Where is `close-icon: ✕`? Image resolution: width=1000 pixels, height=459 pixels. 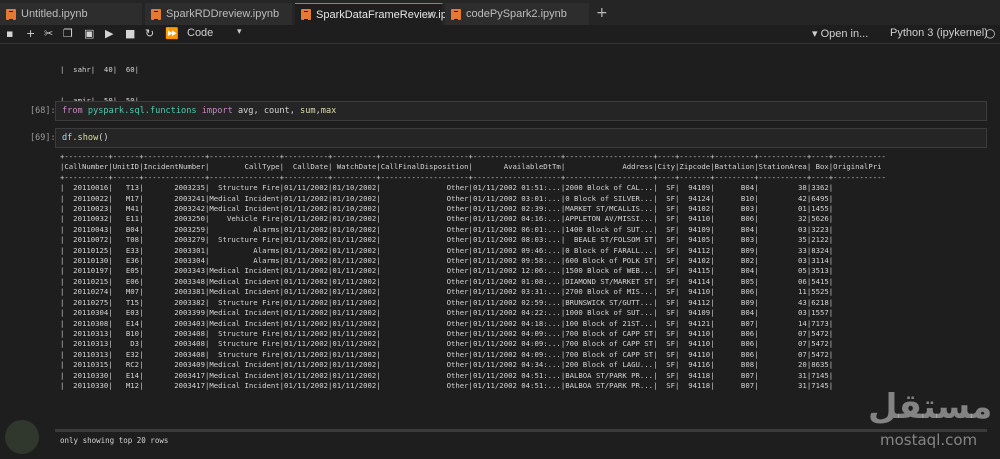
close-icon: ✕ is located at coordinates (431, 15).